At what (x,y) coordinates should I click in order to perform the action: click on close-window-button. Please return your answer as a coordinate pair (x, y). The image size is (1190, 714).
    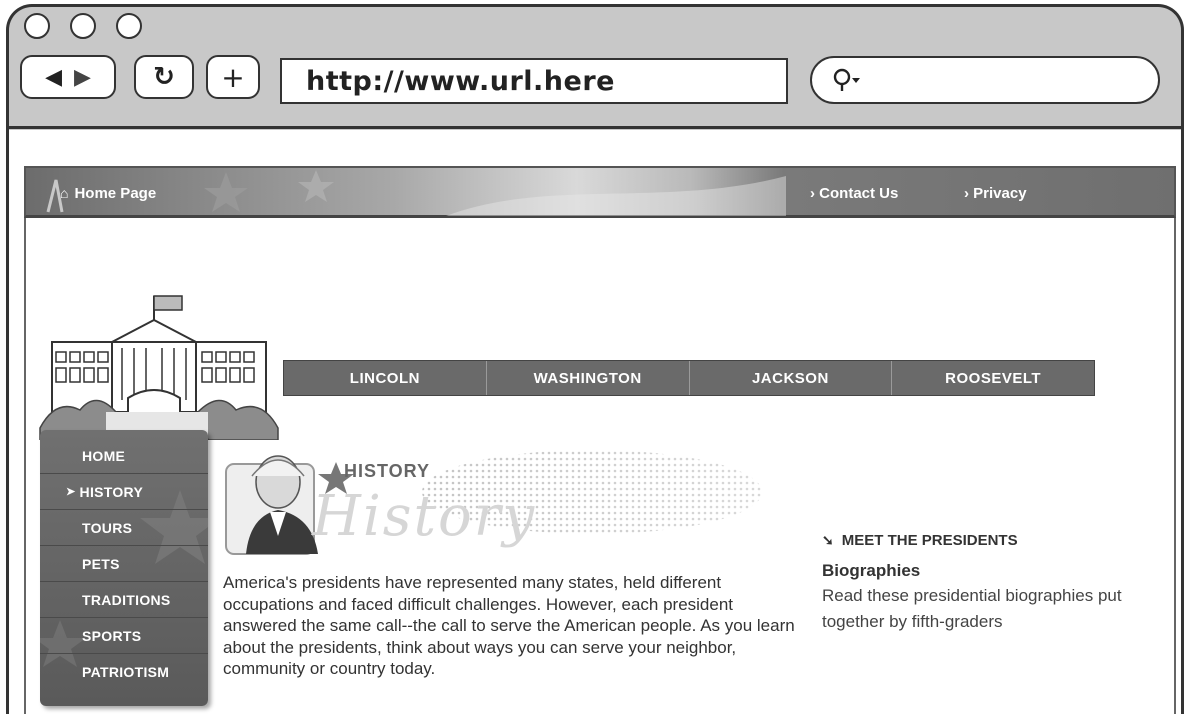
    Looking at the image, I should click on (37, 26).